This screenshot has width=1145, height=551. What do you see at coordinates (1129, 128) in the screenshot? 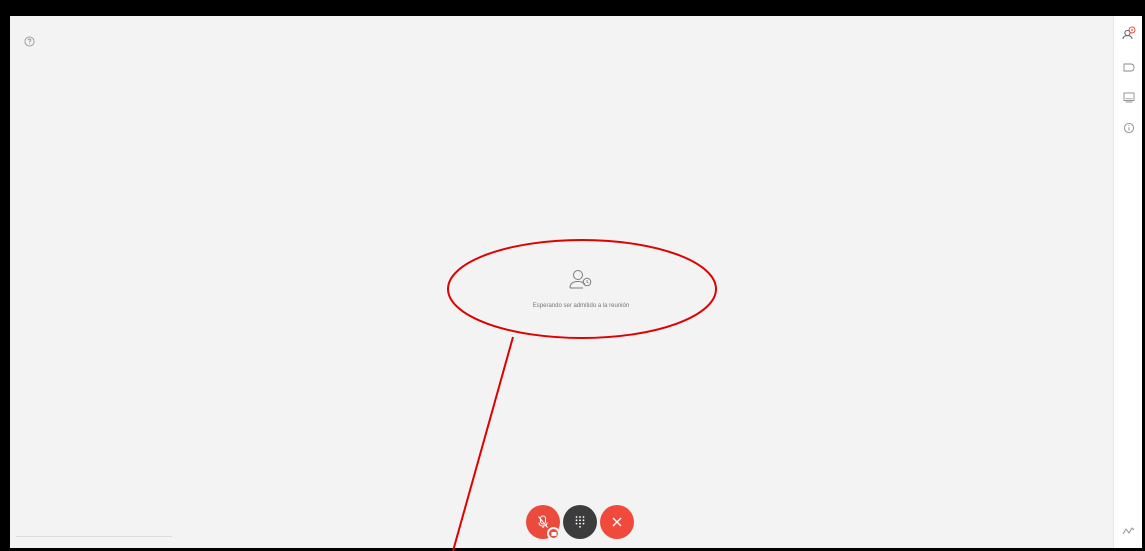
I see `info-icon` at bounding box center [1129, 128].